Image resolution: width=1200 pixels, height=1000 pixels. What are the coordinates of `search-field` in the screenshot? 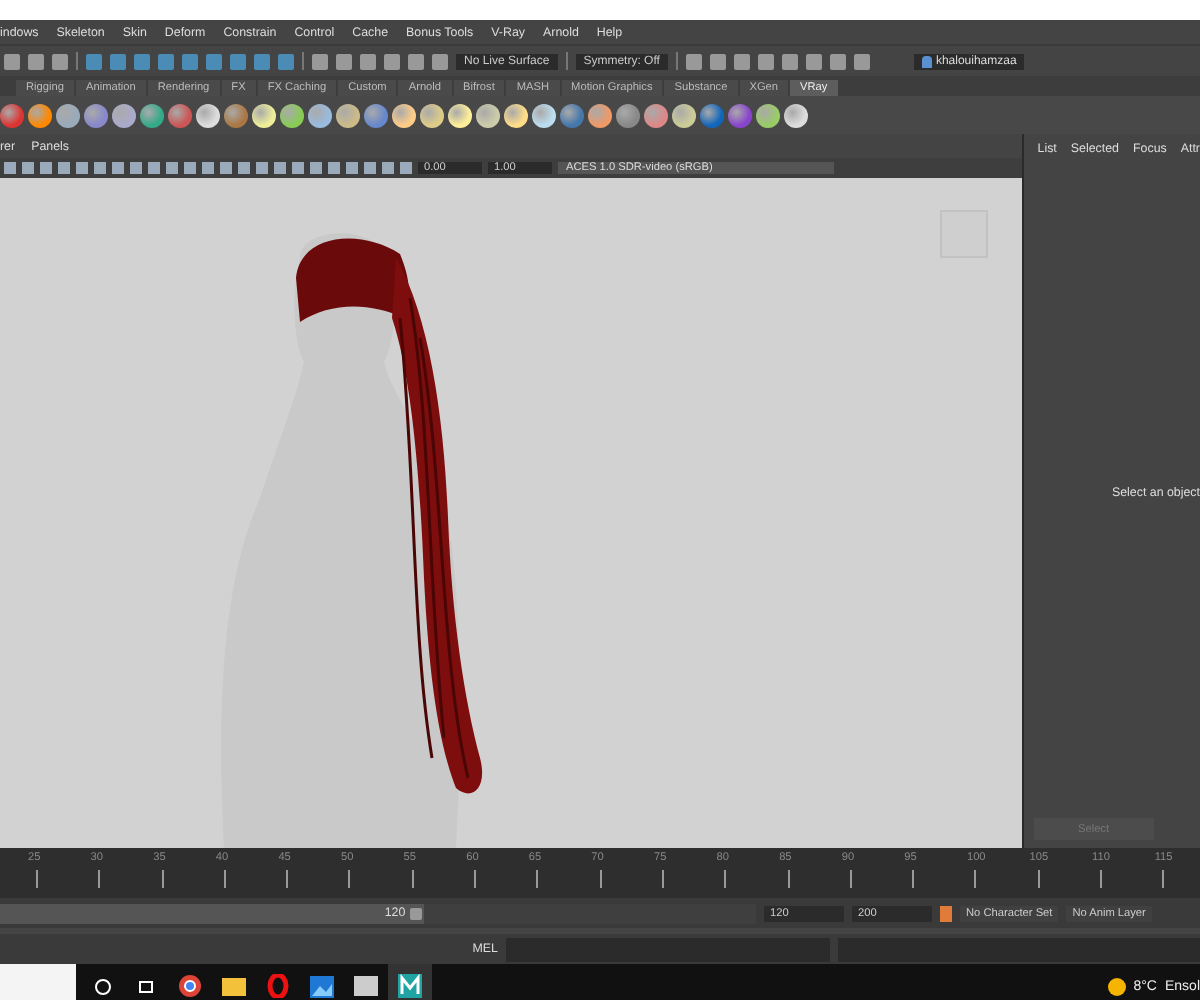 It's located at (38, 982).